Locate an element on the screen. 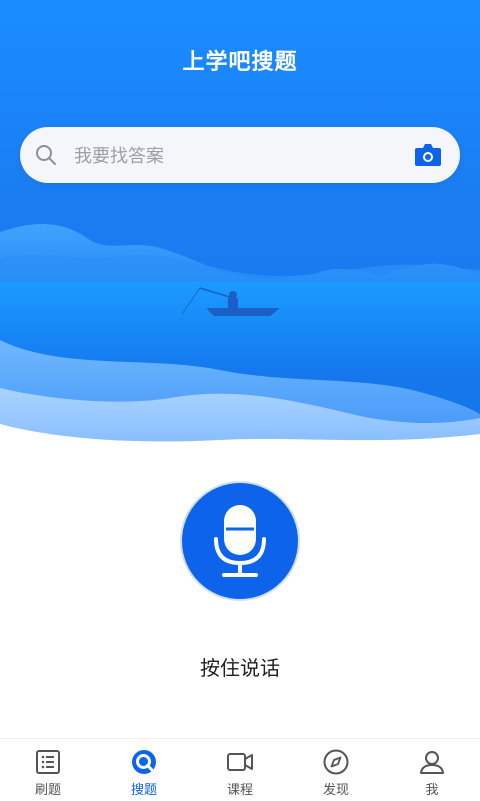 The height and width of the screenshot is (801, 480). tab-courses: 课程 is located at coordinates (240, 770).